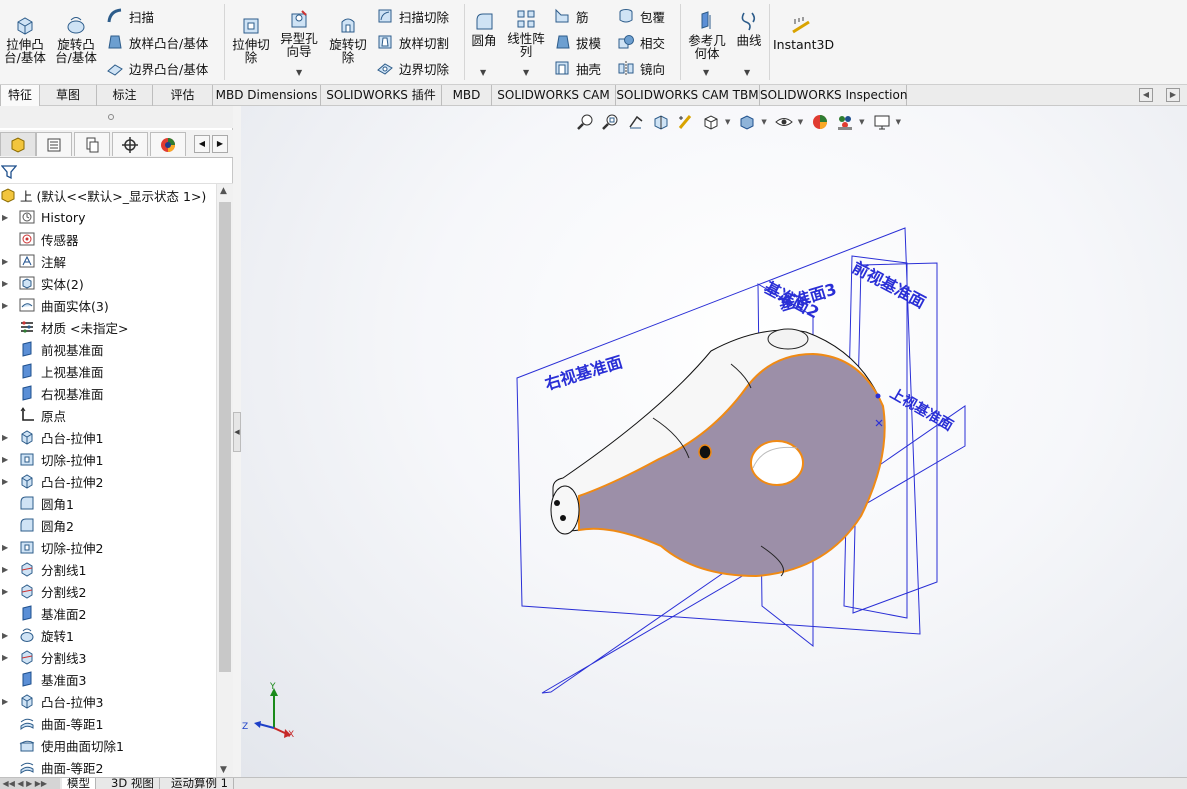  Describe the element at coordinates (108, 283) in the screenshot. I see `tree-item-solid-bodies: ▶ 实体(2)` at that location.